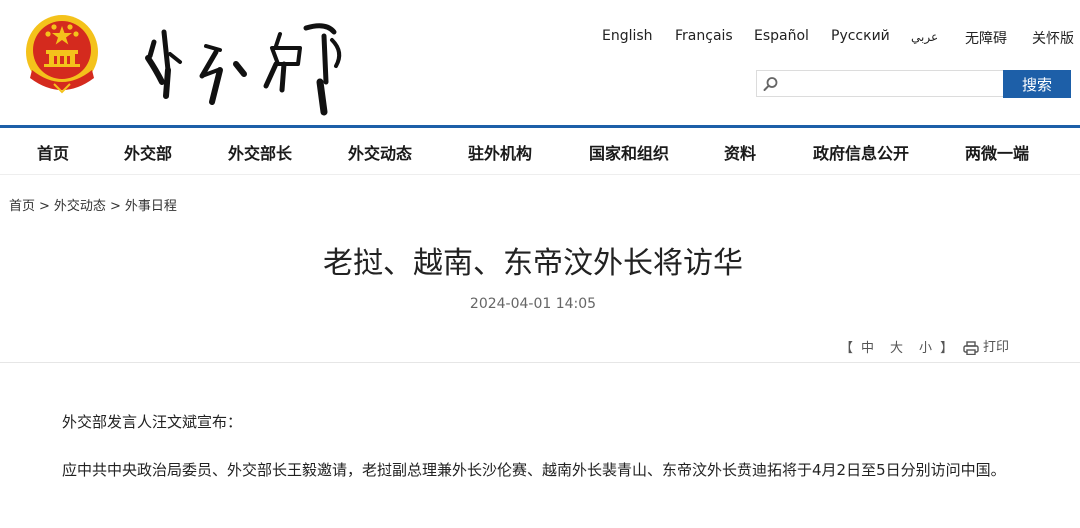  Describe the element at coordinates (986, 38) in the screenshot. I see `accessibility-link: 无障碍` at that location.